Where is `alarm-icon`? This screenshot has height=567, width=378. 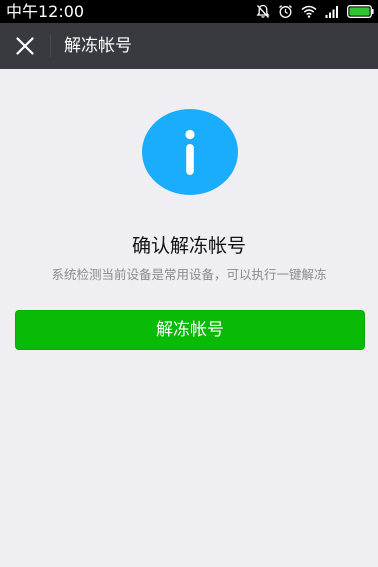 alarm-icon is located at coordinates (285, 11).